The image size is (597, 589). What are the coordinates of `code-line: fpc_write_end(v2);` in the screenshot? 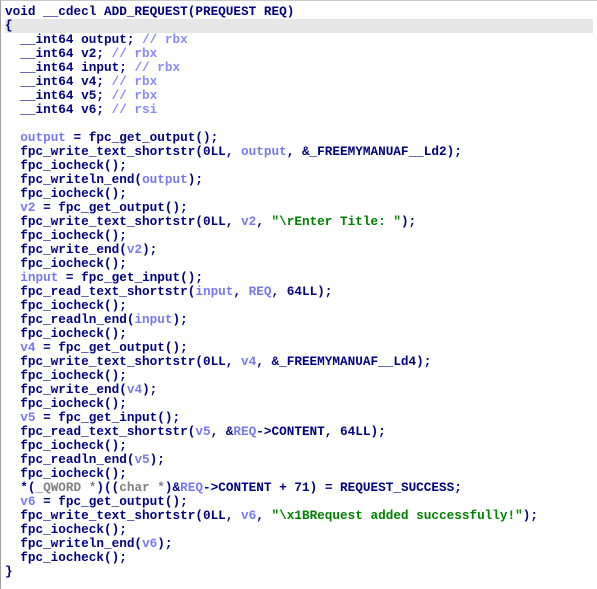 It's located at (299, 250).